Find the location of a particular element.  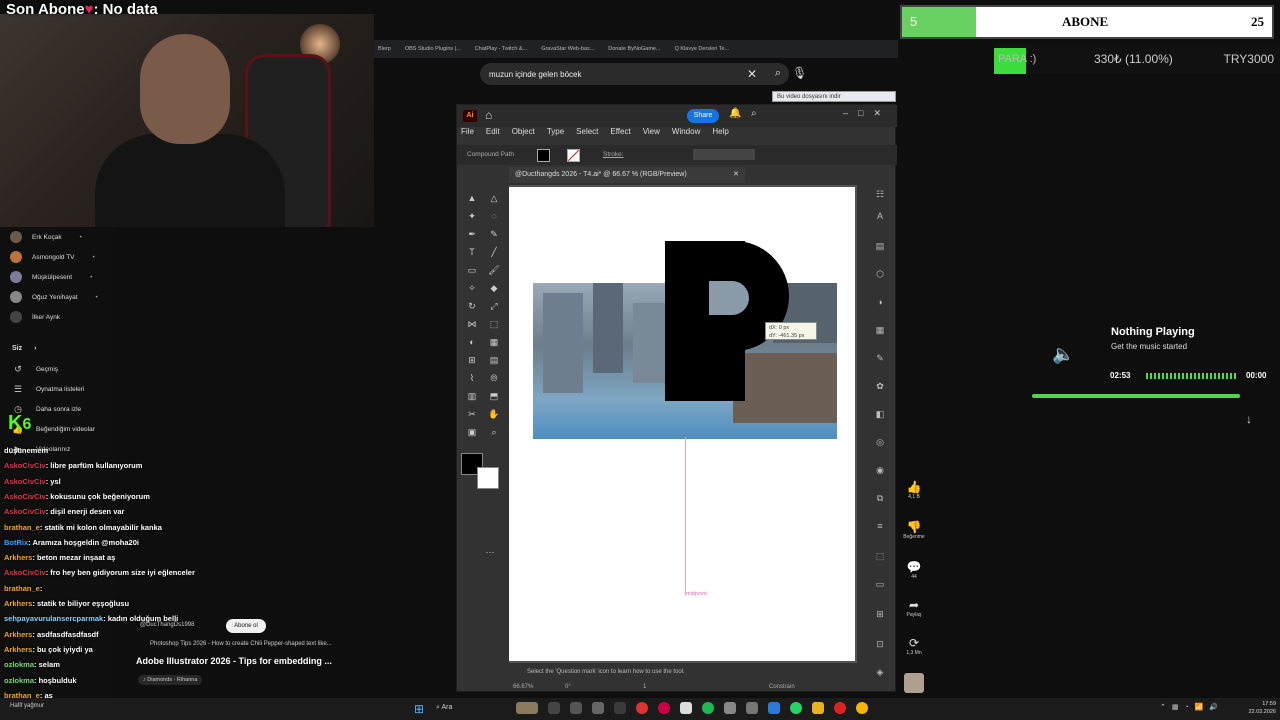

subscription-item: Müşkülpesent • is located at coordinates (51, 277).